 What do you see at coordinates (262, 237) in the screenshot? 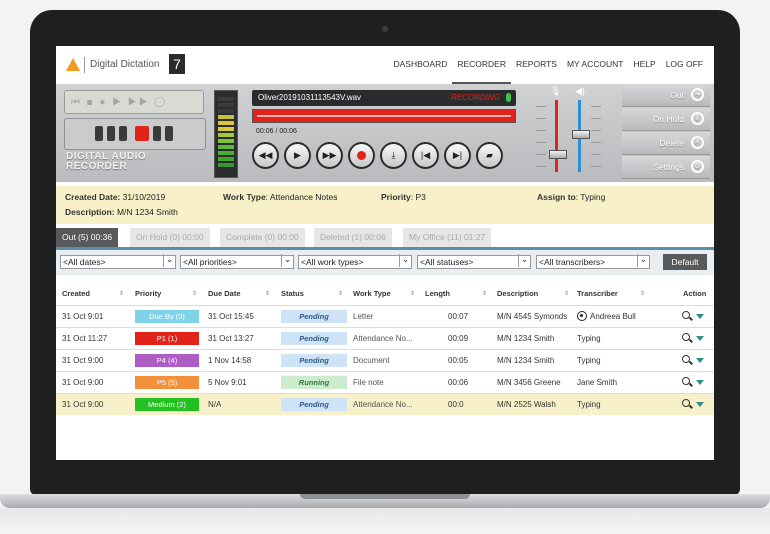
I see `tab-complete: Complete (0) 00:00` at bounding box center [262, 237].